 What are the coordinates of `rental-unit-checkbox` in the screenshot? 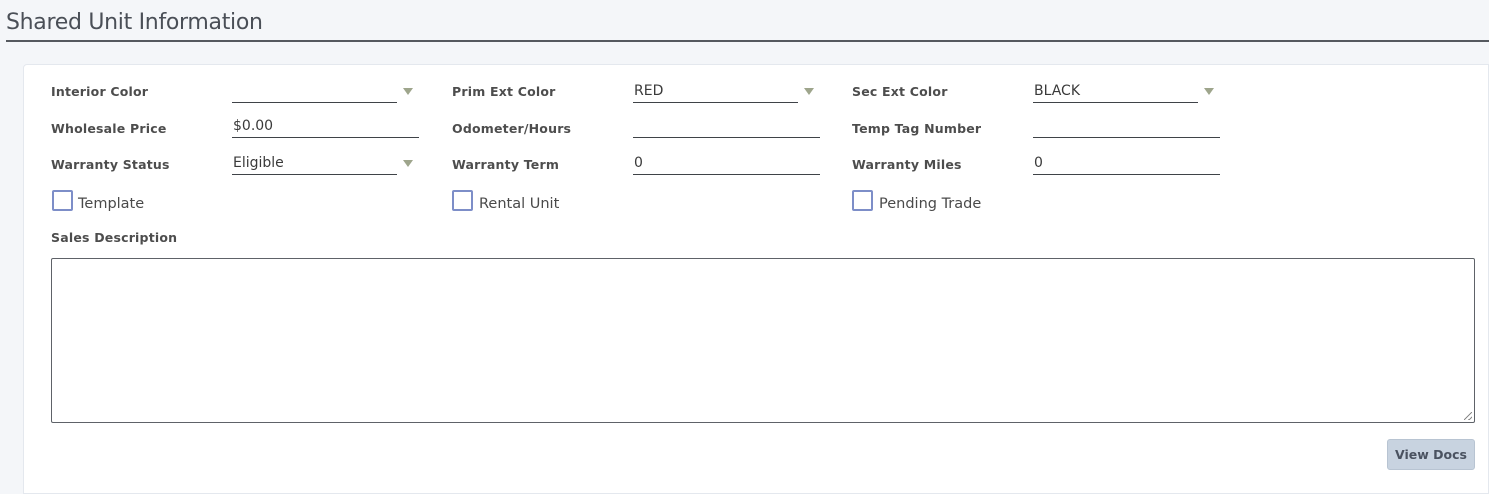 It's located at (462, 200).